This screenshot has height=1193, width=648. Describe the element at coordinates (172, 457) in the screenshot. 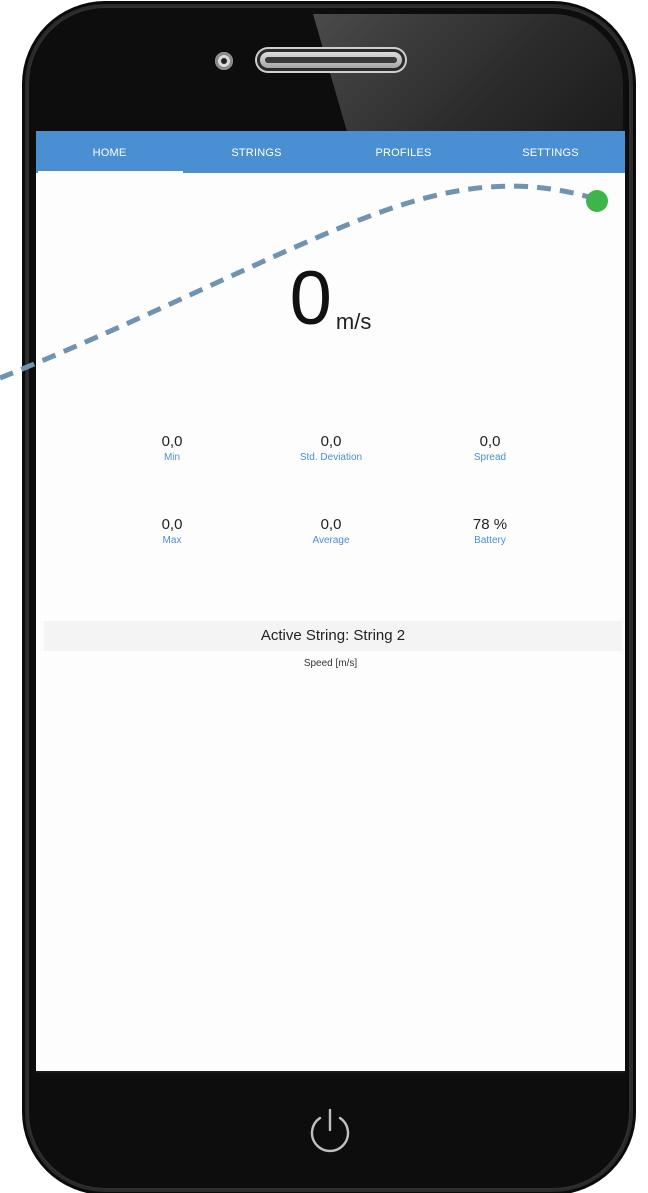

I see `stat-min-label: Min` at that location.